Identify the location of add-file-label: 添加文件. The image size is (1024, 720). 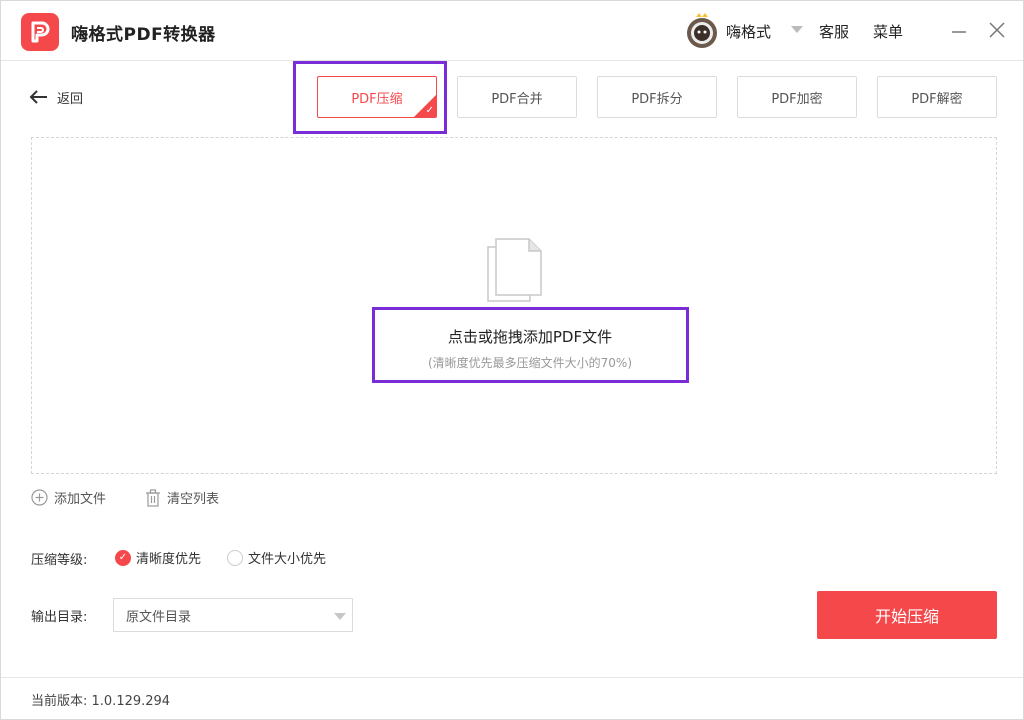
(80, 499).